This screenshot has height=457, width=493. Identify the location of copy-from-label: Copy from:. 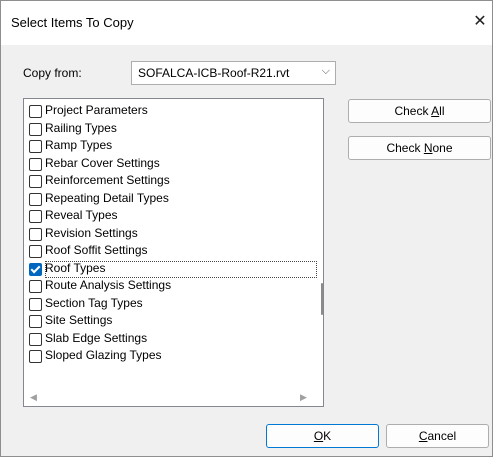
(52, 73).